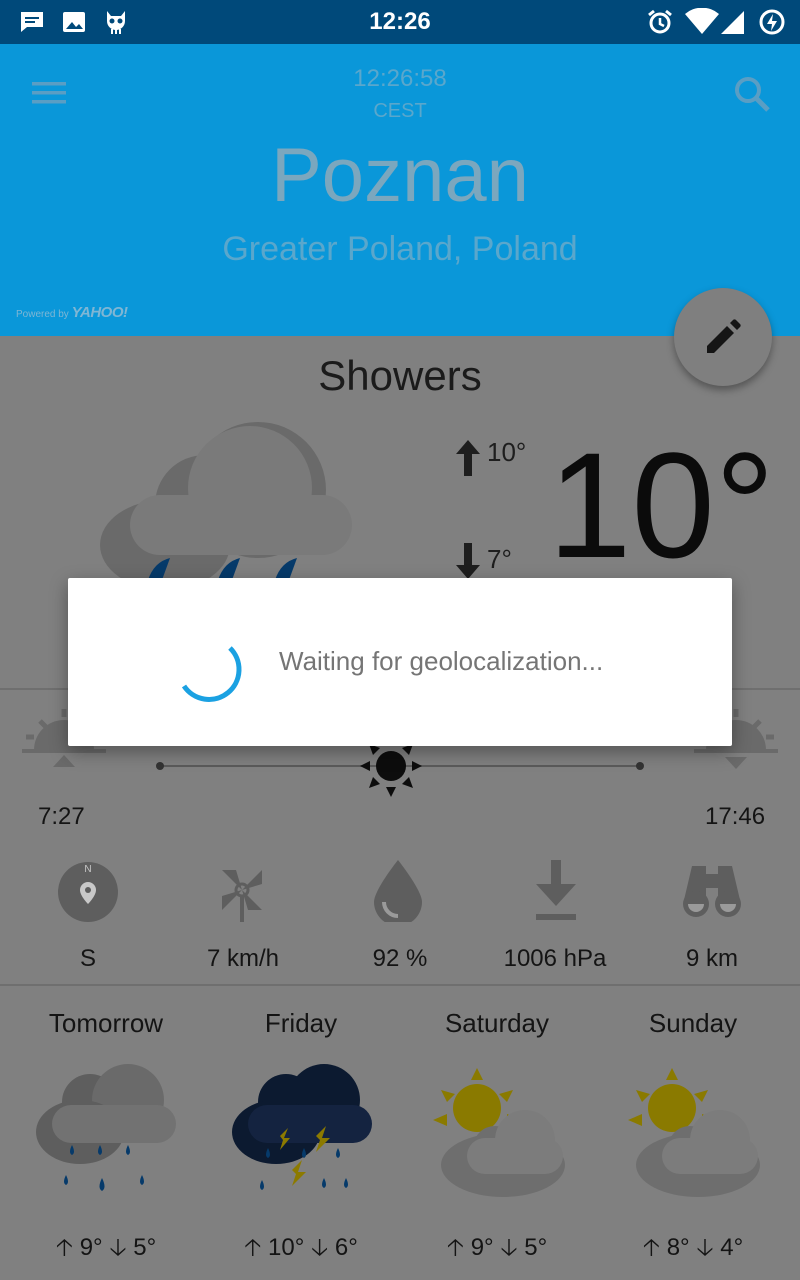 Image resolution: width=800 pixels, height=1280 pixels. Describe the element at coordinates (735, 816) in the screenshot. I see `sunset-time: 17:46` at that location.